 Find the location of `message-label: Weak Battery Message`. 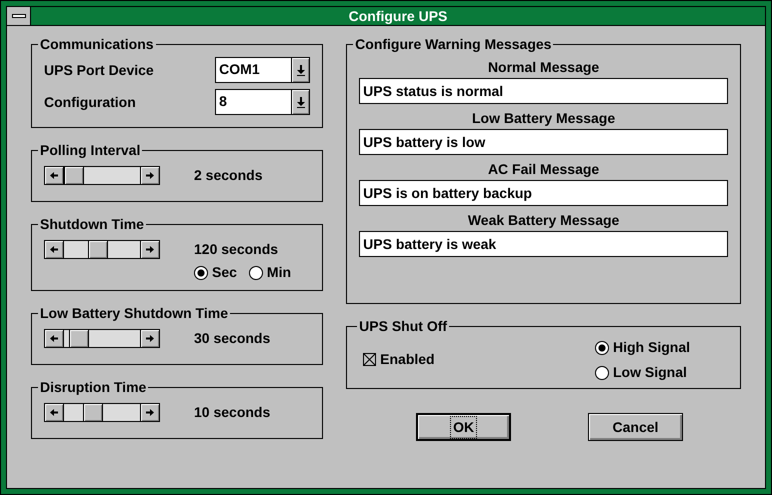

message-label: Weak Battery Message is located at coordinates (543, 220).